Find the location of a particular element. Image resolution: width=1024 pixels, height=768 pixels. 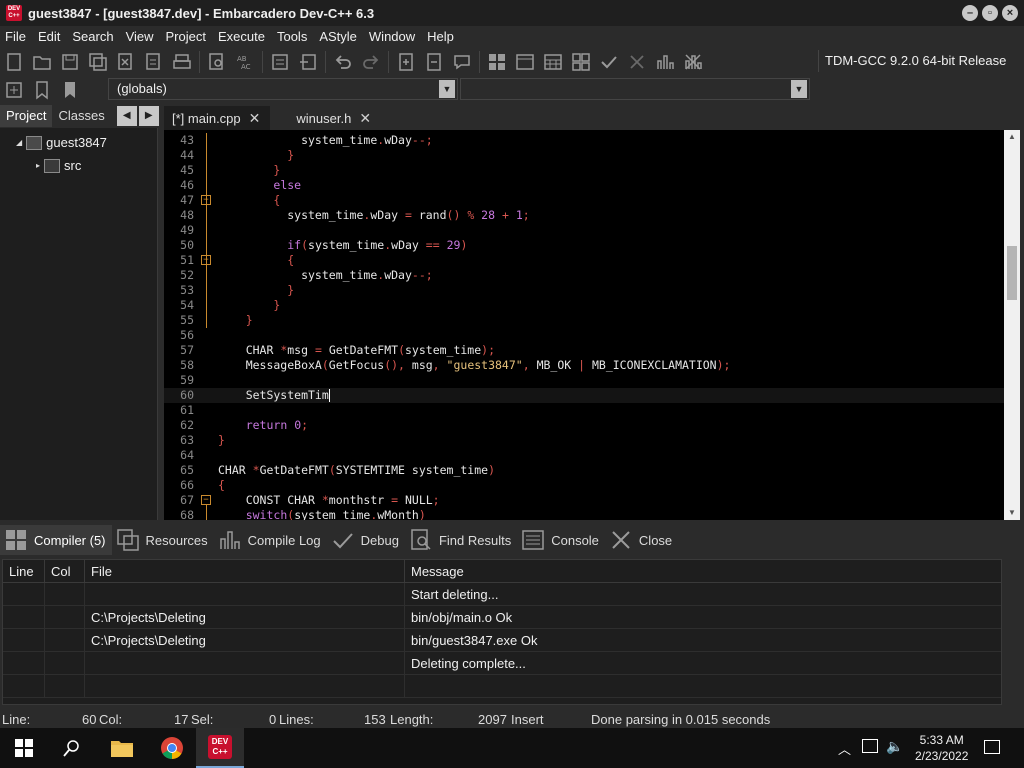

tab-debug: Debug is located at coordinates (366, 540).